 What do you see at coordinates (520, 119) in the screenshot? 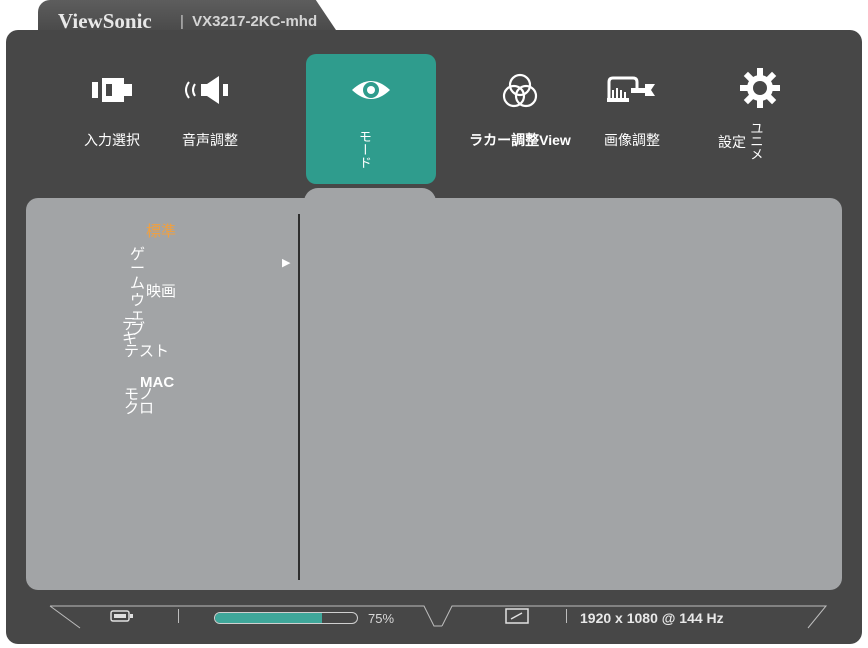
I see `menu-item-color: ラカー調整View` at bounding box center [520, 119].